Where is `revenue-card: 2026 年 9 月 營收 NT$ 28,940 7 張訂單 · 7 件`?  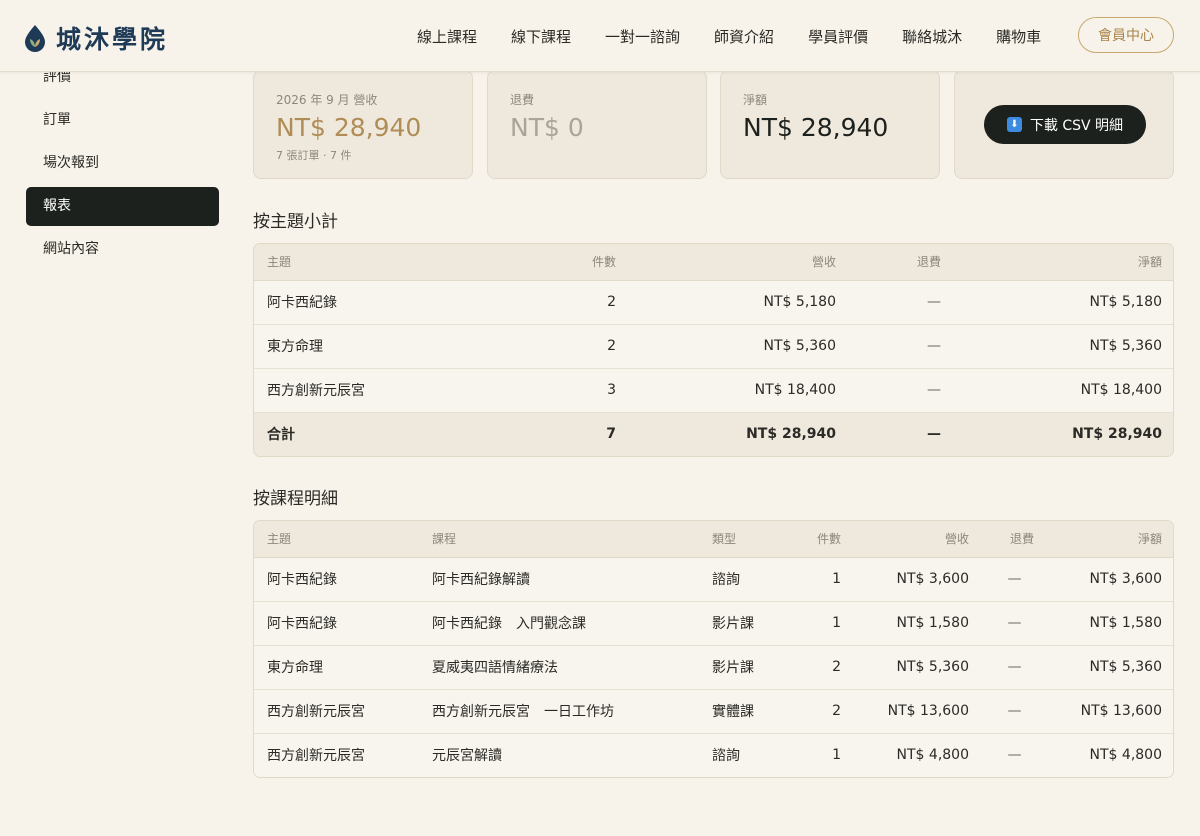
revenue-card: 2026 年 9 月 營收 NT$ 28,940 7 張訂單 · 7 件 is located at coordinates (363, 124).